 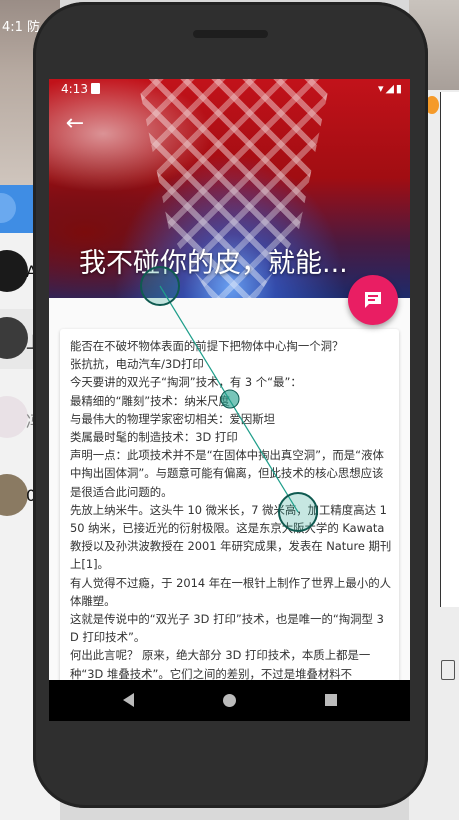 I want to click on touch-mid-marker, so click(x=230, y=399).